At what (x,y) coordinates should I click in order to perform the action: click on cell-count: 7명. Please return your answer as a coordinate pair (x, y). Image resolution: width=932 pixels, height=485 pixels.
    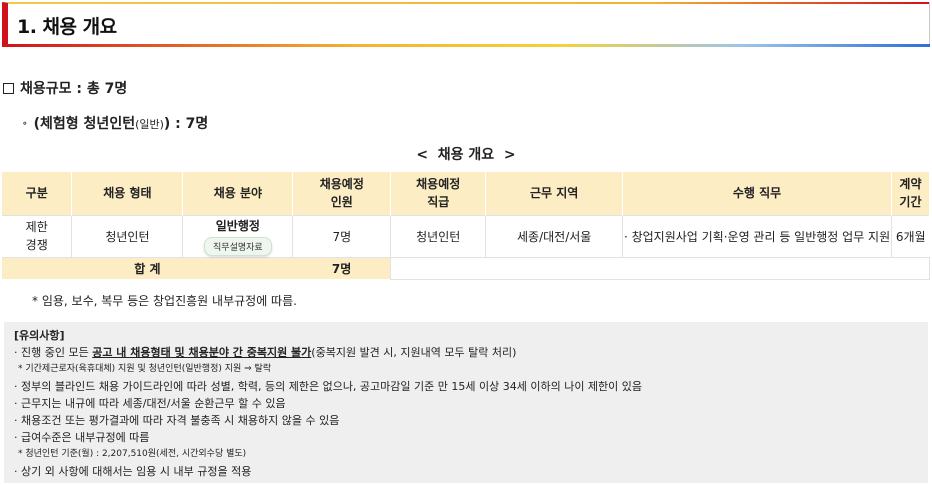
    Looking at the image, I should click on (341, 236).